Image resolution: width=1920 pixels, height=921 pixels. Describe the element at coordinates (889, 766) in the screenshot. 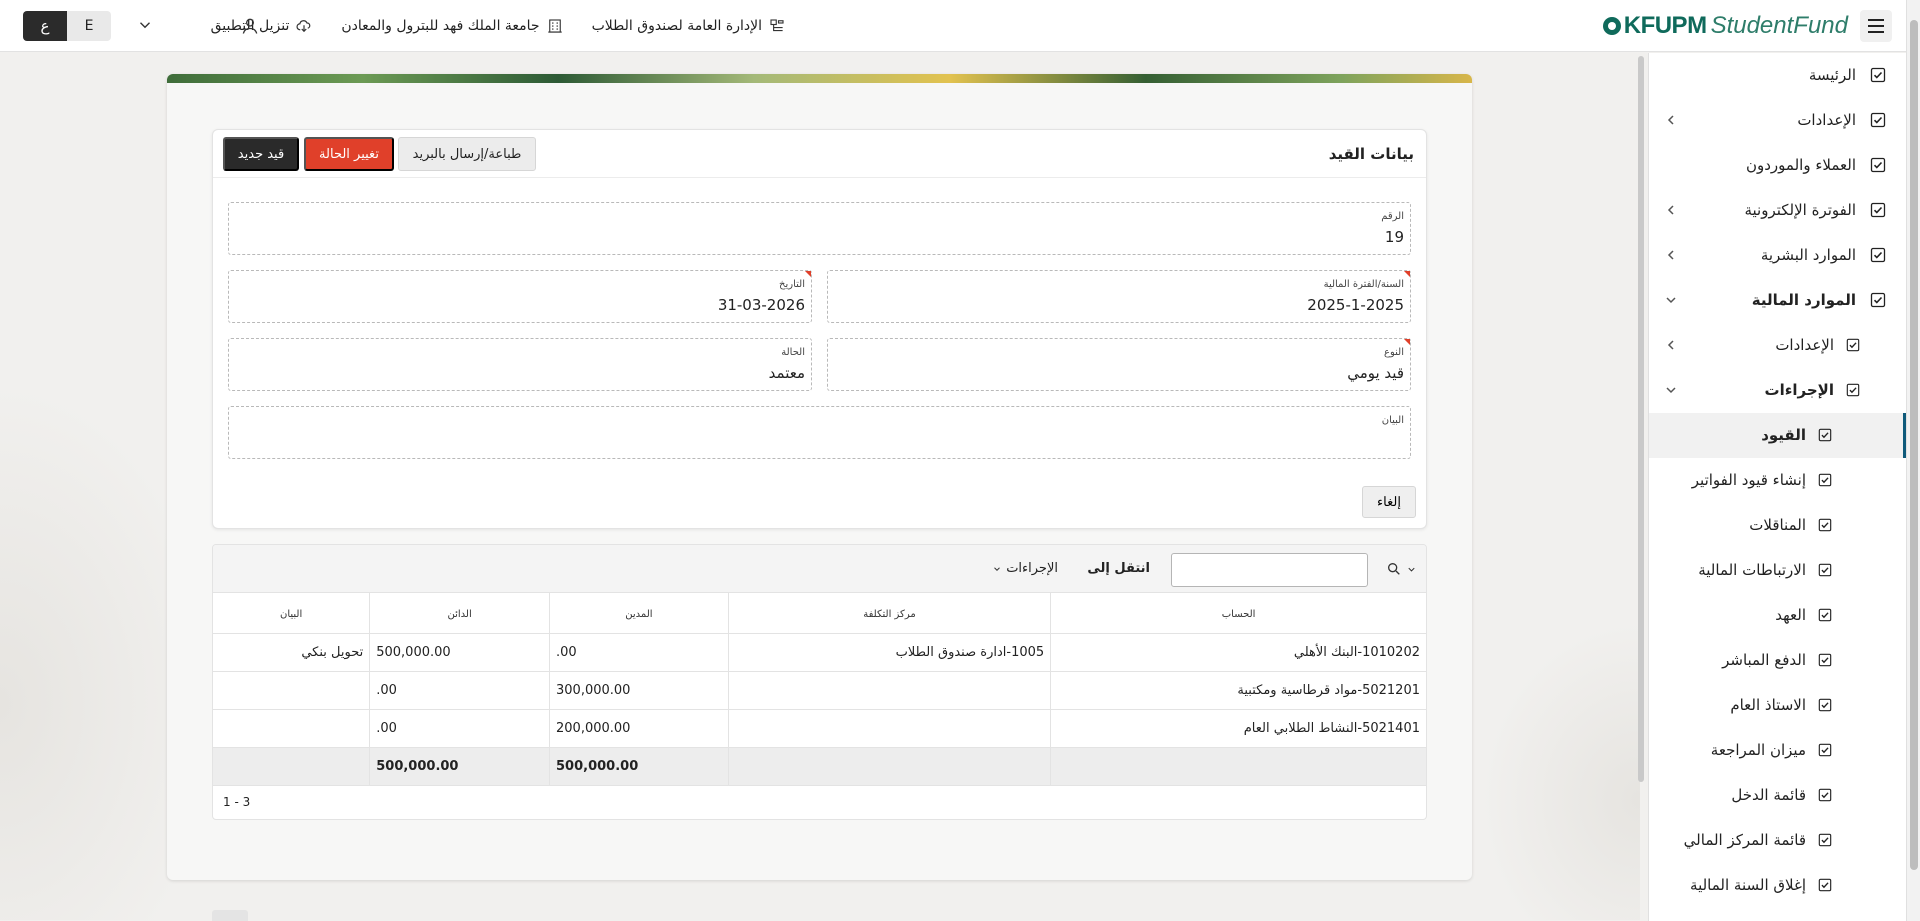

I see `total-cell-empty` at that location.